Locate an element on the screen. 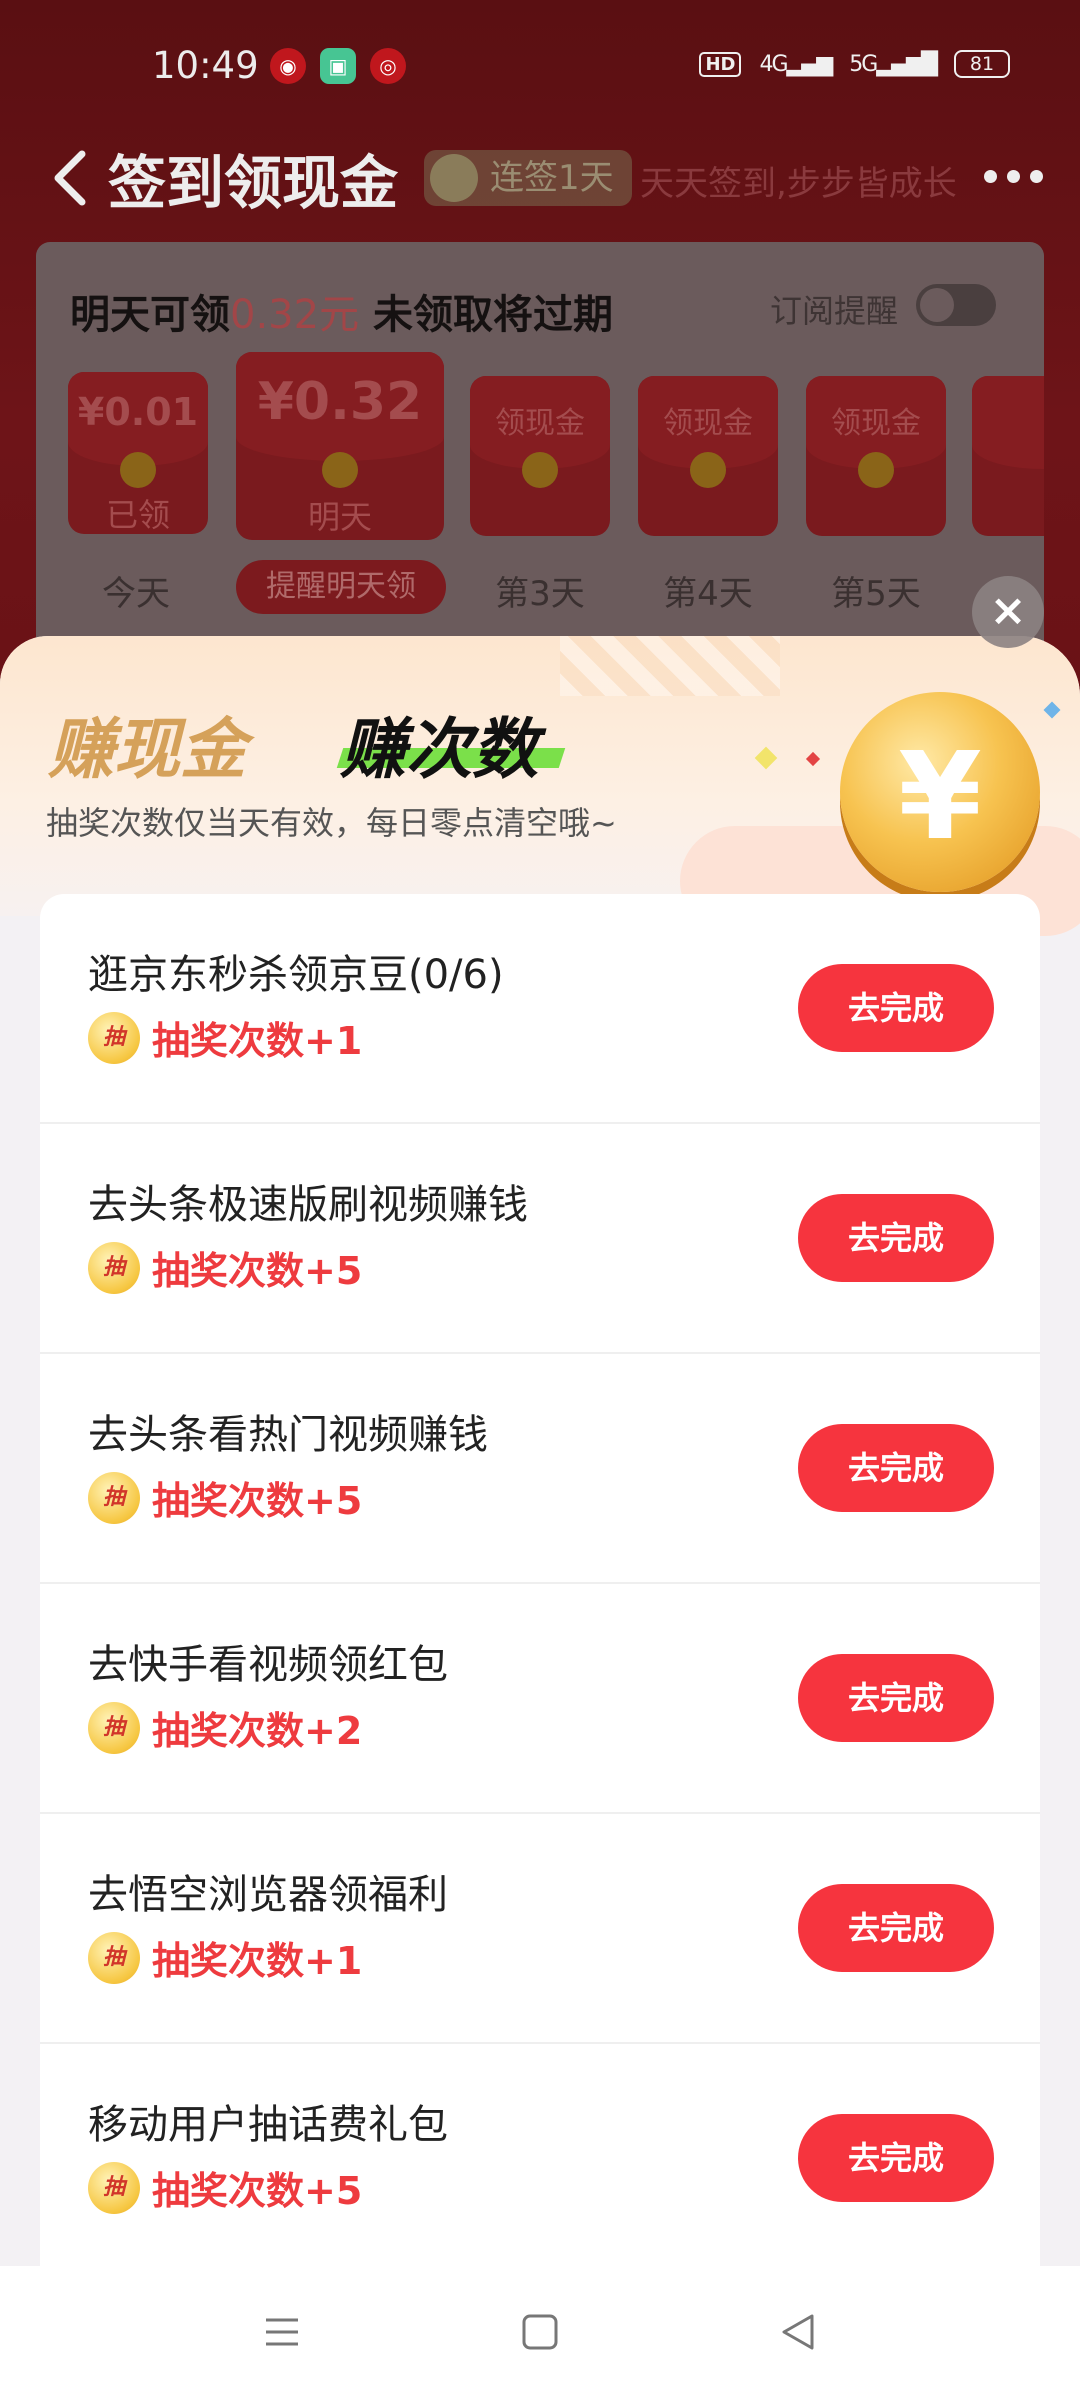  packet-status: 明天 is located at coordinates (339, 517).